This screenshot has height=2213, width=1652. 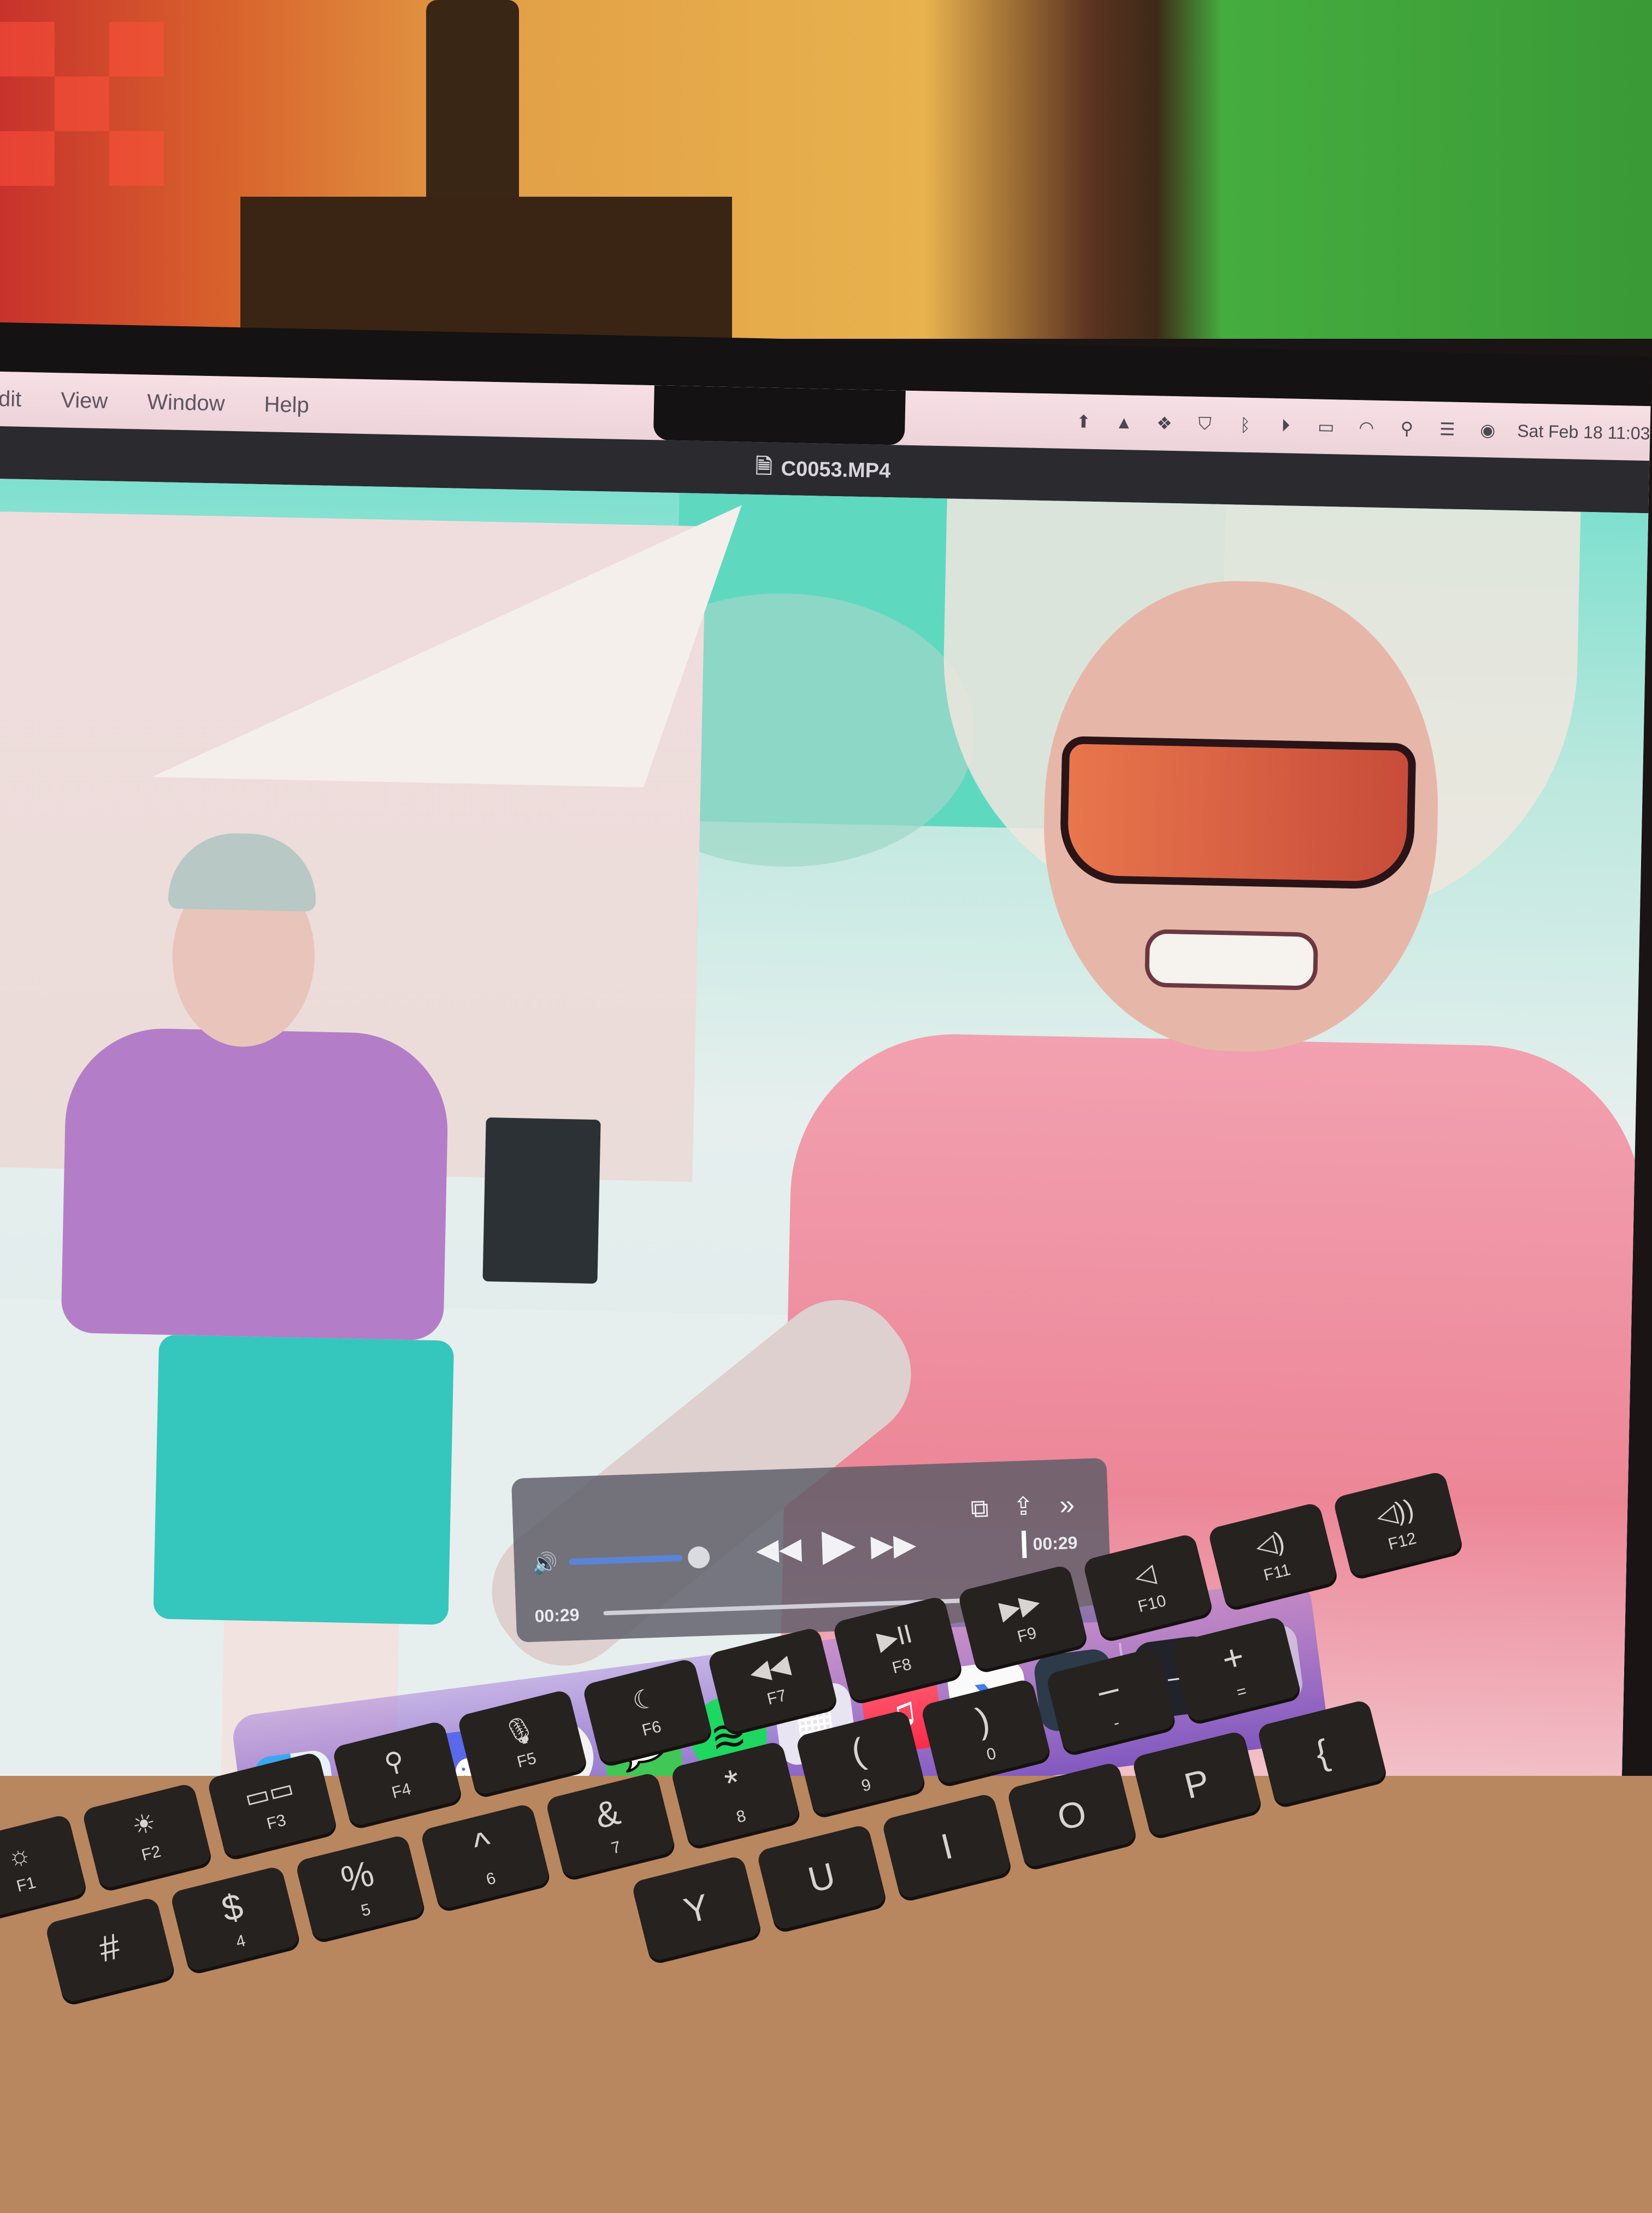 What do you see at coordinates (698, 1558) in the screenshot?
I see `volume-knob` at bounding box center [698, 1558].